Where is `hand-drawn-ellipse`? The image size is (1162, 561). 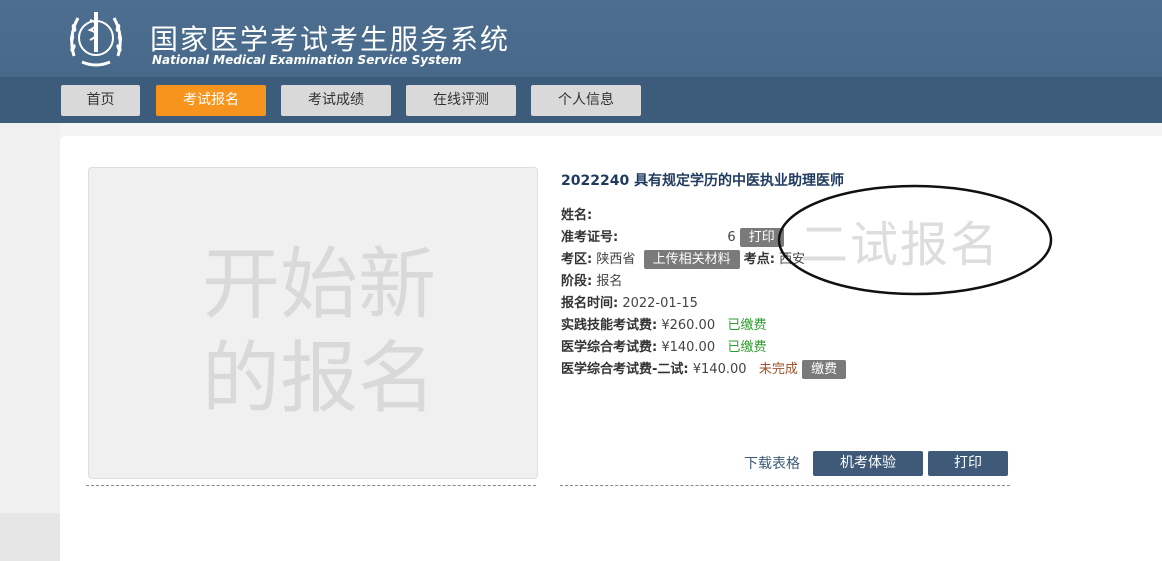 hand-drawn-ellipse is located at coordinates (915, 240).